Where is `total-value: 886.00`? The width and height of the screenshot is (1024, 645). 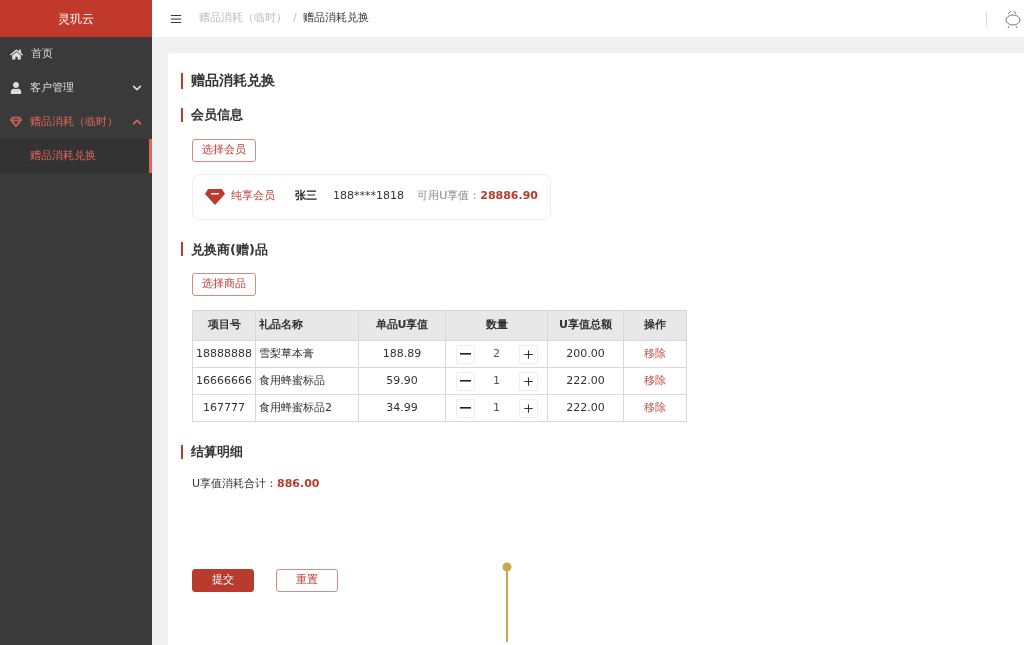
total-value: 886.00 is located at coordinates (298, 483).